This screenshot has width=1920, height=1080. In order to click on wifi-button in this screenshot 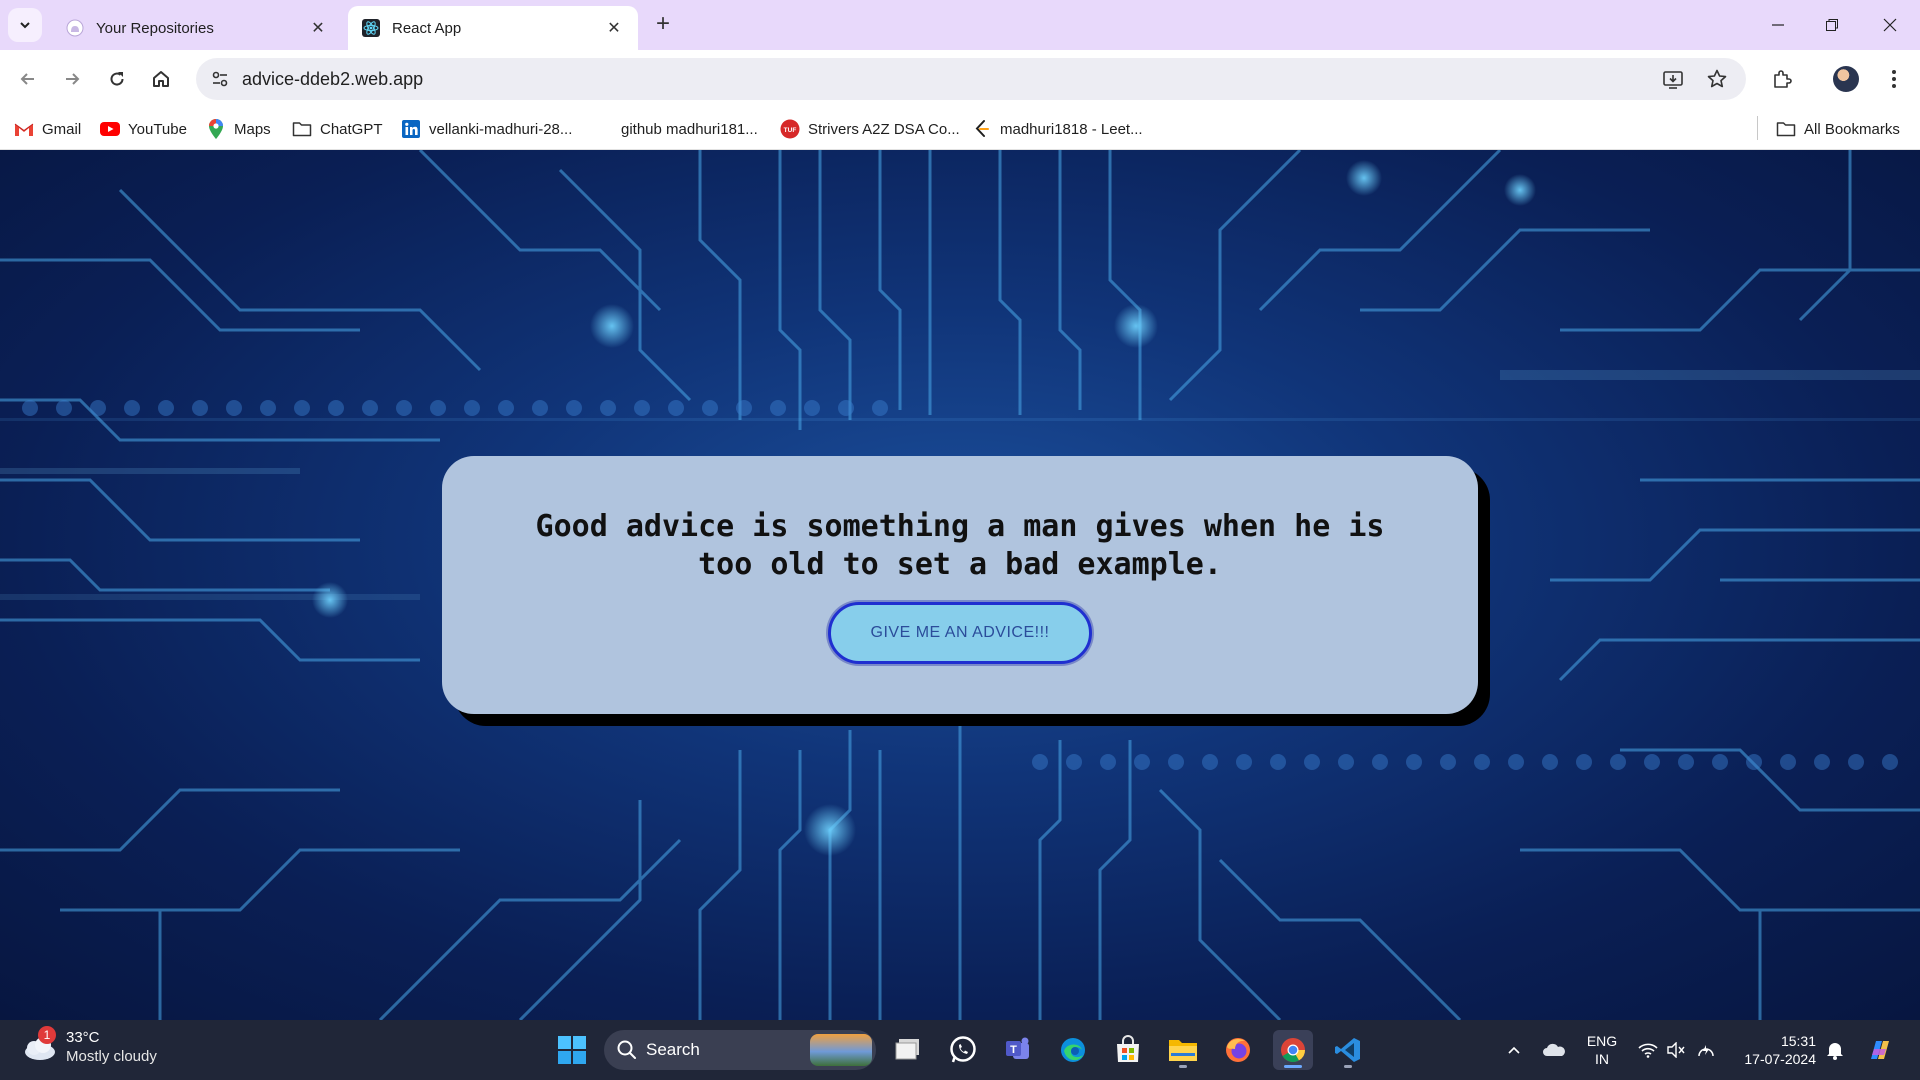, I will do `click(1648, 1050)`.